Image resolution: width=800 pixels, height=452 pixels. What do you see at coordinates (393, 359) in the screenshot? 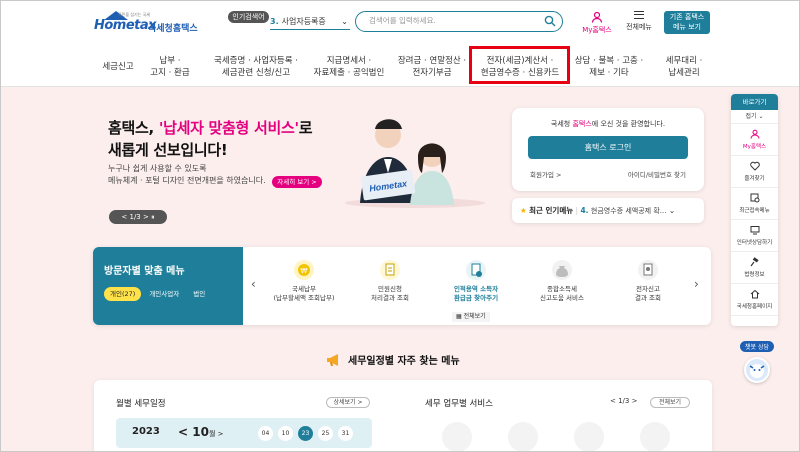
I see `section-title: 세무일정별 자주 찾는 메뉴` at bounding box center [393, 359].